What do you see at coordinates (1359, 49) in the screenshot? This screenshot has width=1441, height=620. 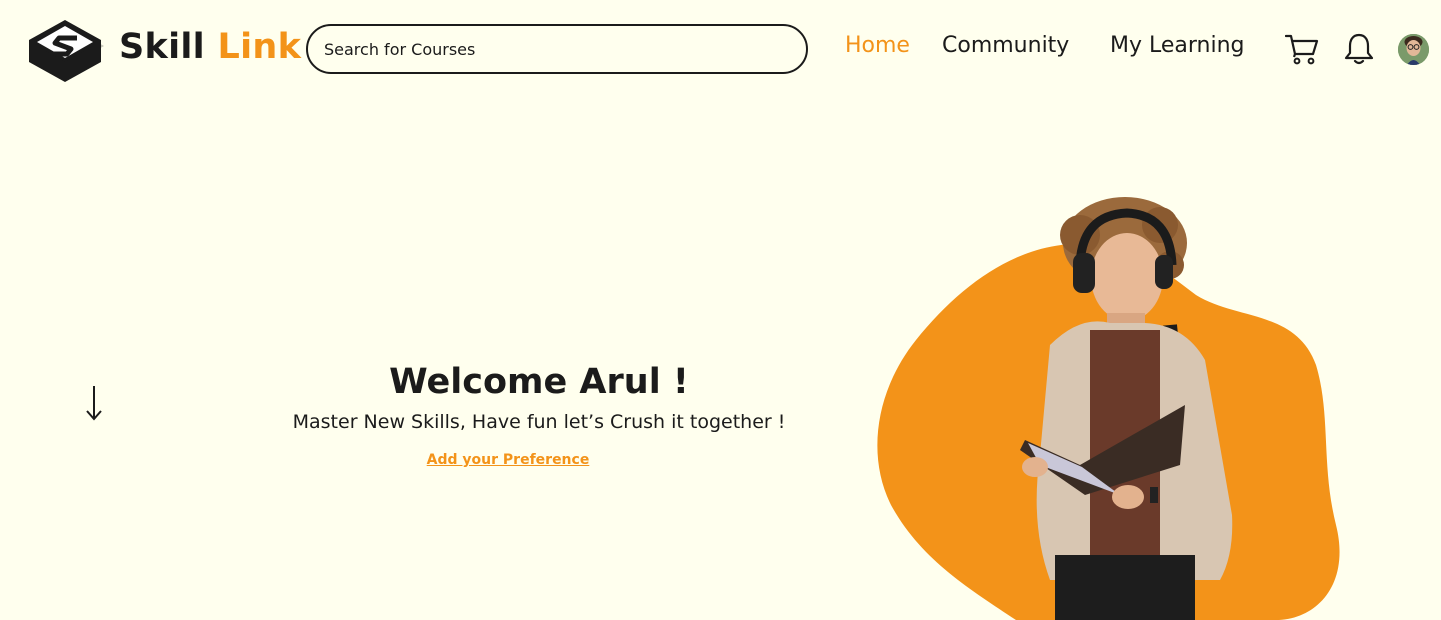 I see `bell-icon` at bounding box center [1359, 49].